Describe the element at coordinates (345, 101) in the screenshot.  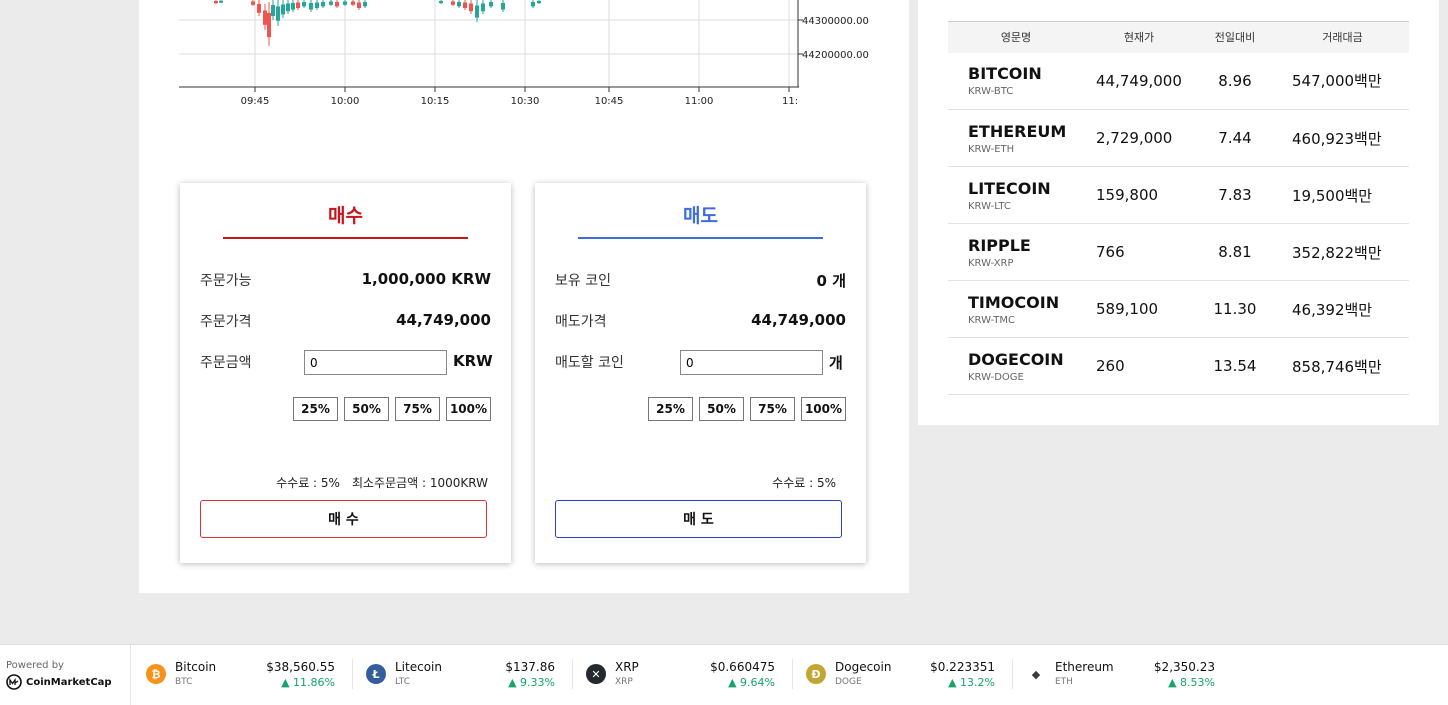
I see `x-tick-label: 10:00` at that location.